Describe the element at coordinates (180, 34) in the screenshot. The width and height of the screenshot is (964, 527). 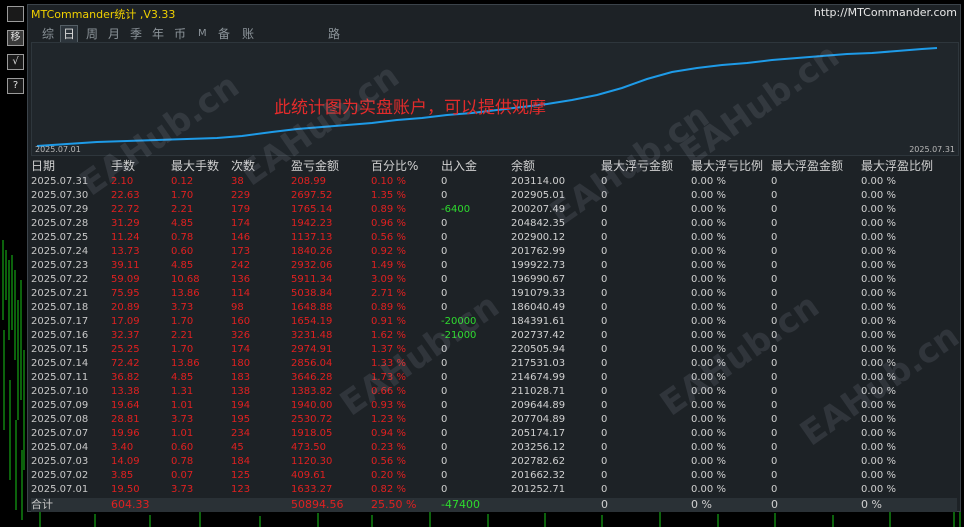
I see `tab-currency: 币` at that location.